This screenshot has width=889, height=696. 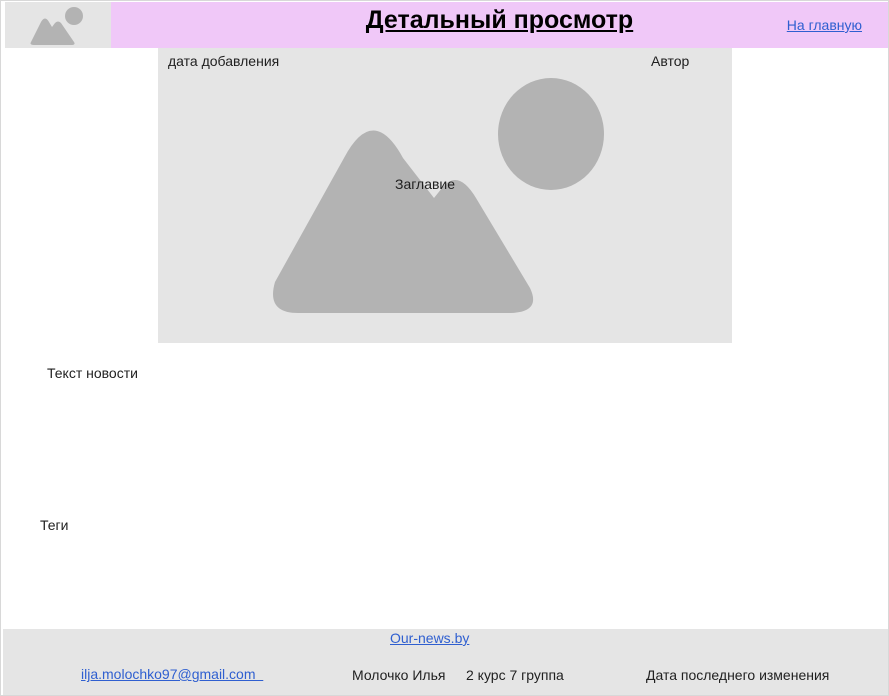 What do you see at coordinates (224, 61) in the screenshot?
I see `date-added: дата добавления` at bounding box center [224, 61].